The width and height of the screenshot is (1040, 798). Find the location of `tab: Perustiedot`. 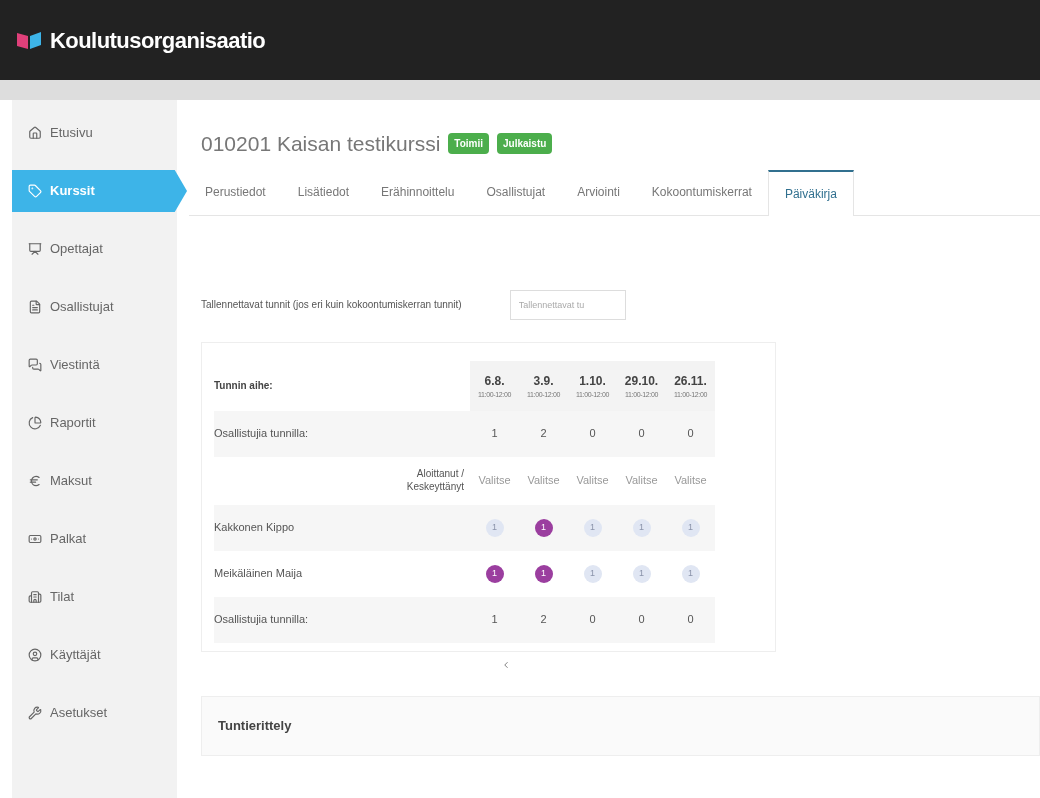

tab: Perustiedot is located at coordinates (235, 191).